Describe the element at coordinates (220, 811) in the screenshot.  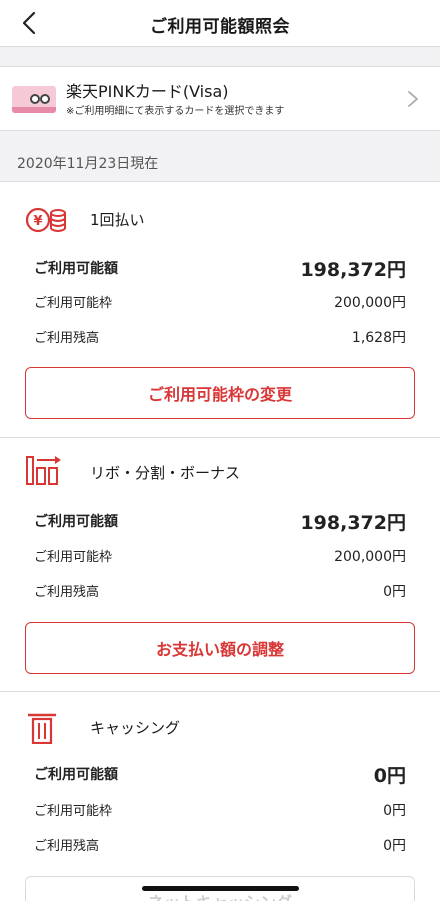
I see `credit-limit-row: ご利用可能枠 0円` at that location.